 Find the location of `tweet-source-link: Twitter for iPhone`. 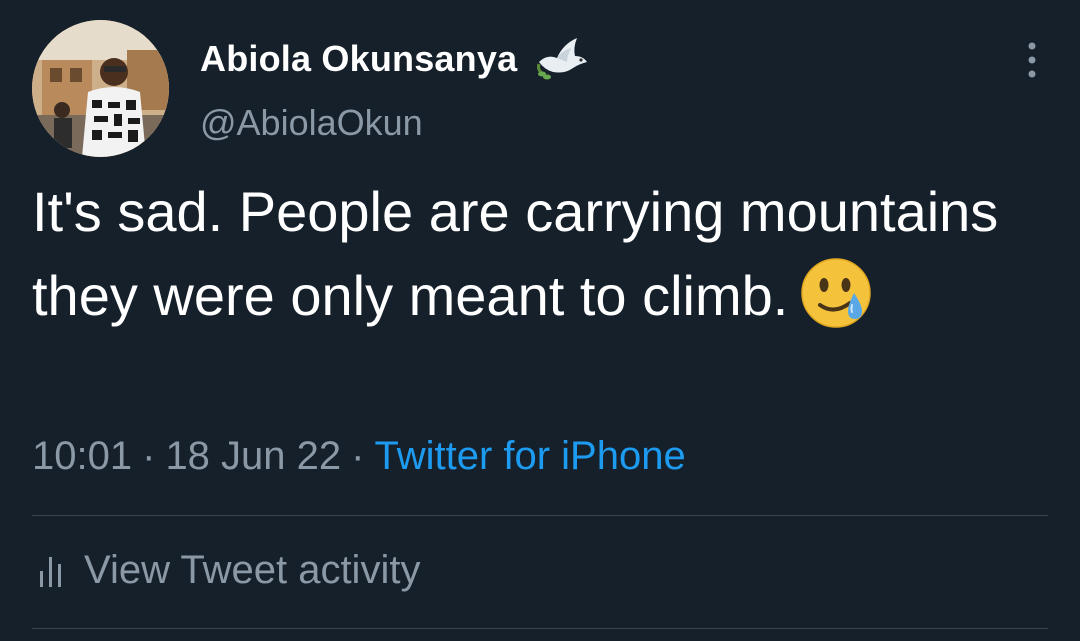

tweet-source-link: Twitter for iPhone is located at coordinates (529, 456).